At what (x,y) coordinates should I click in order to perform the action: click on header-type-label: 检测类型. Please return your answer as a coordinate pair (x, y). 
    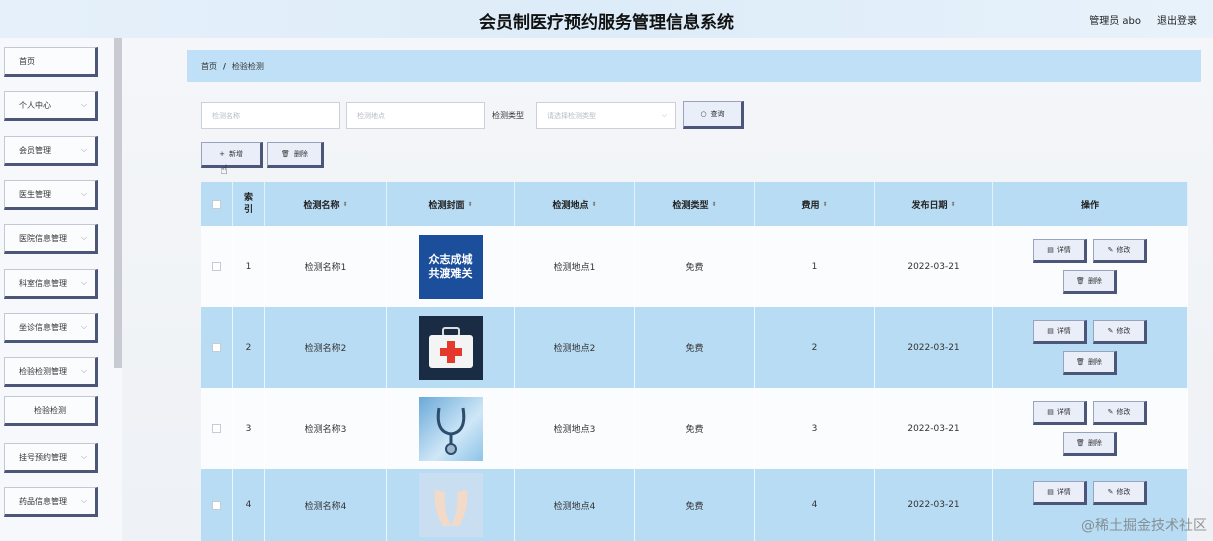
    Looking at the image, I should click on (690, 205).